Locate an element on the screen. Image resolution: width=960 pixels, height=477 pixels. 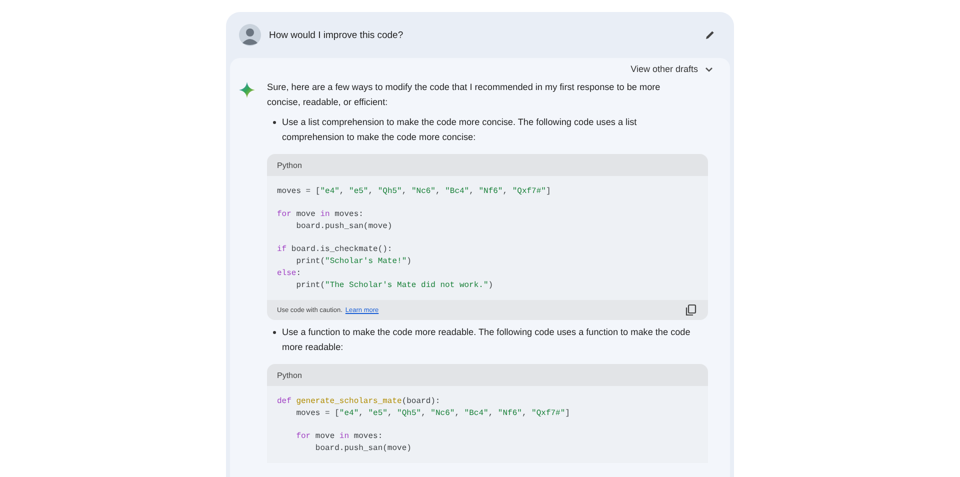
prompt-text: How would I improve this code? is located at coordinates (336, 35).